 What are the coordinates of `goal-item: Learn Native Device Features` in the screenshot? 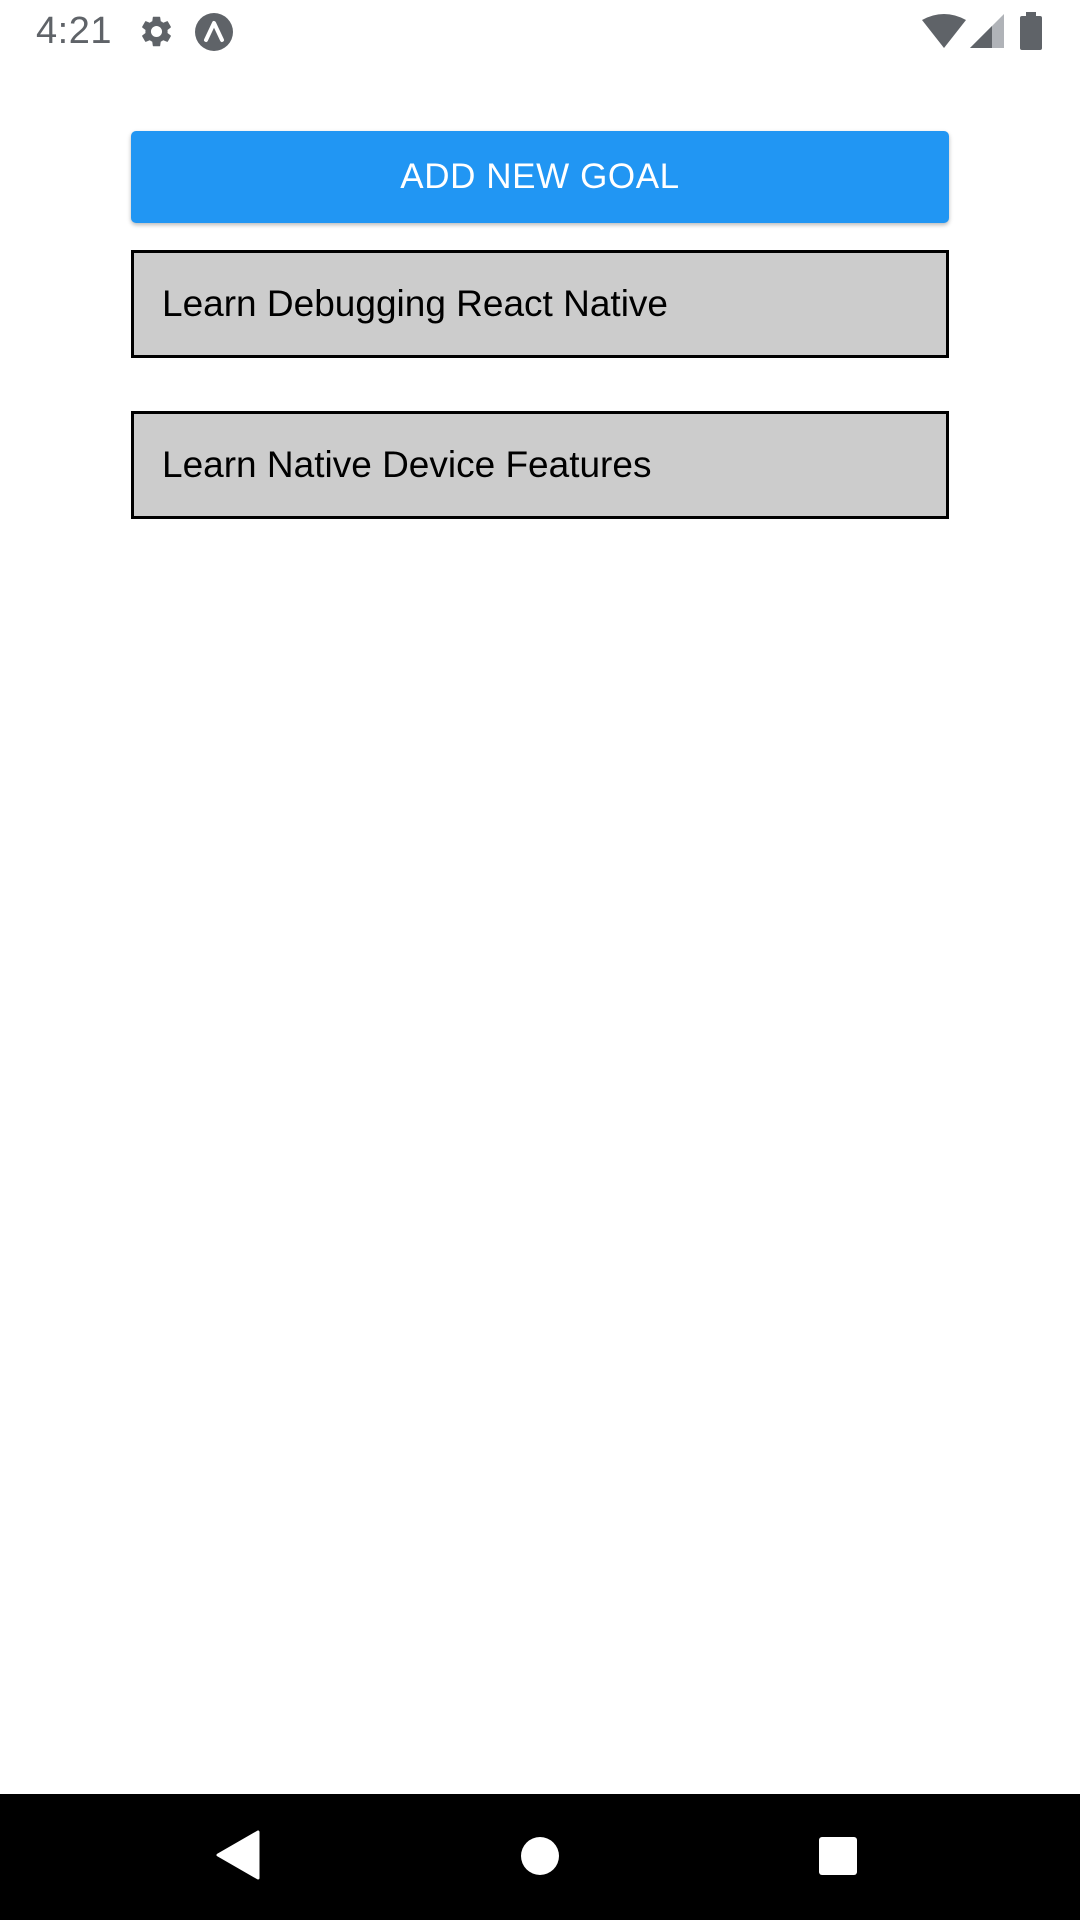 It's located at (540, 465).